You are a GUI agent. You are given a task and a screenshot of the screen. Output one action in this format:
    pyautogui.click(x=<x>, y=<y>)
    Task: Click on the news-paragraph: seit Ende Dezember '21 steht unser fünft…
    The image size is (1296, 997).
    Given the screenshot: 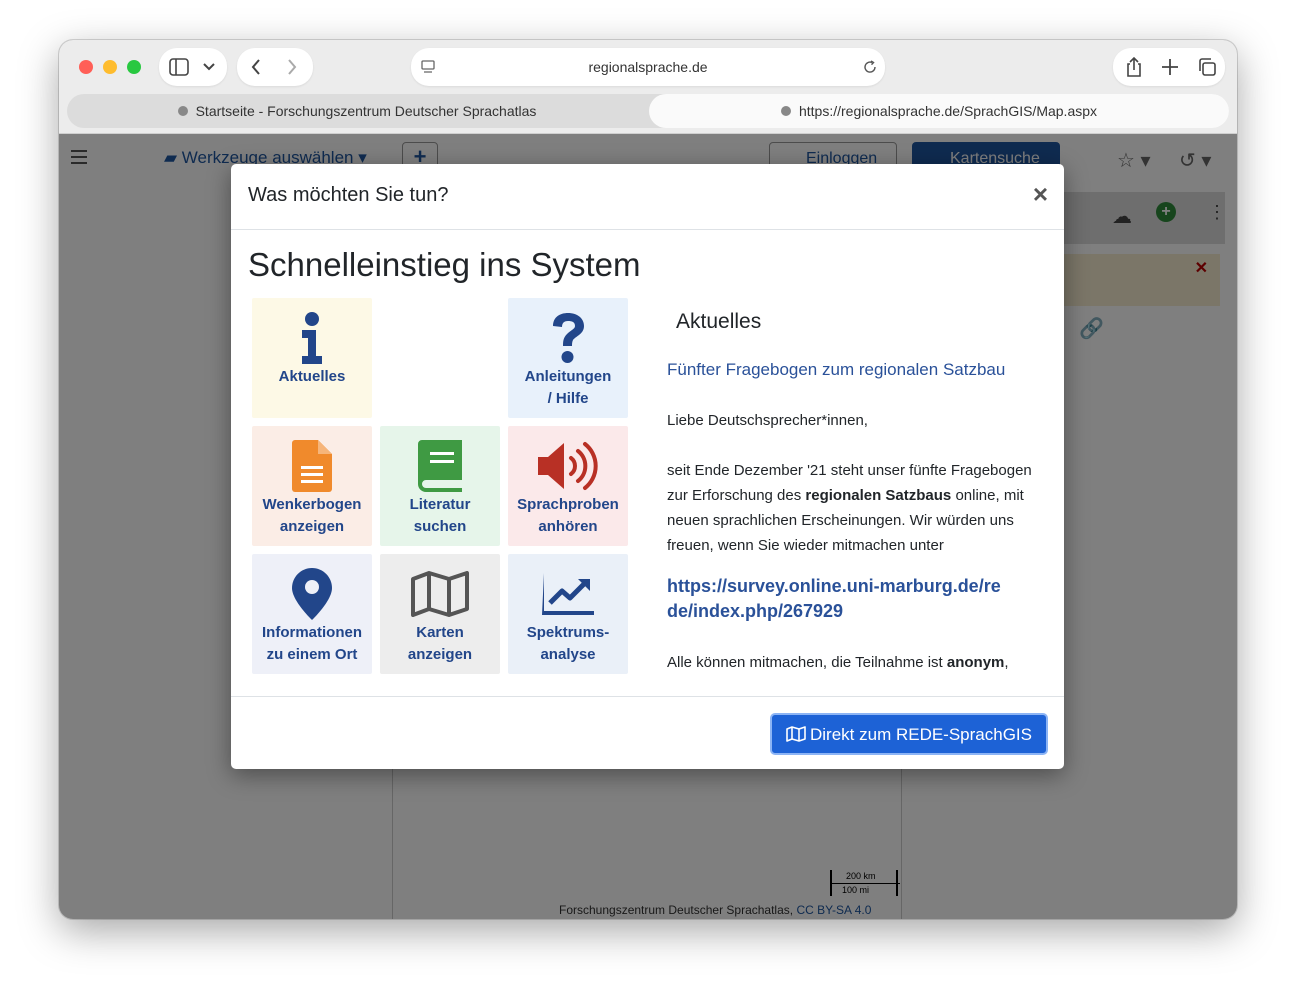 What is the action you would take?
    pyautogui.click(x=849, y=508)
    